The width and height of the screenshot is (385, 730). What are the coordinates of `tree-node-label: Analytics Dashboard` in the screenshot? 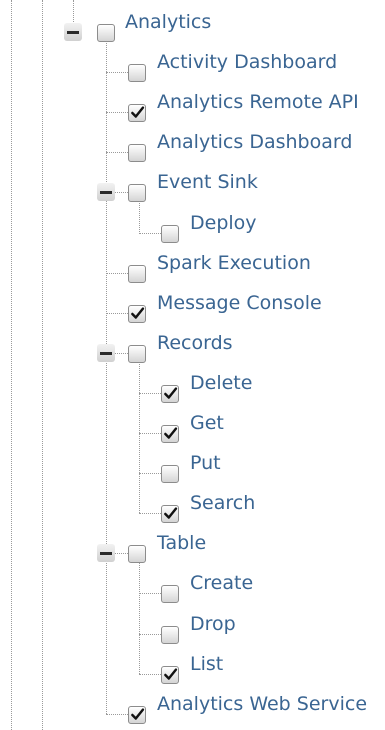 It's located at (254, 142).